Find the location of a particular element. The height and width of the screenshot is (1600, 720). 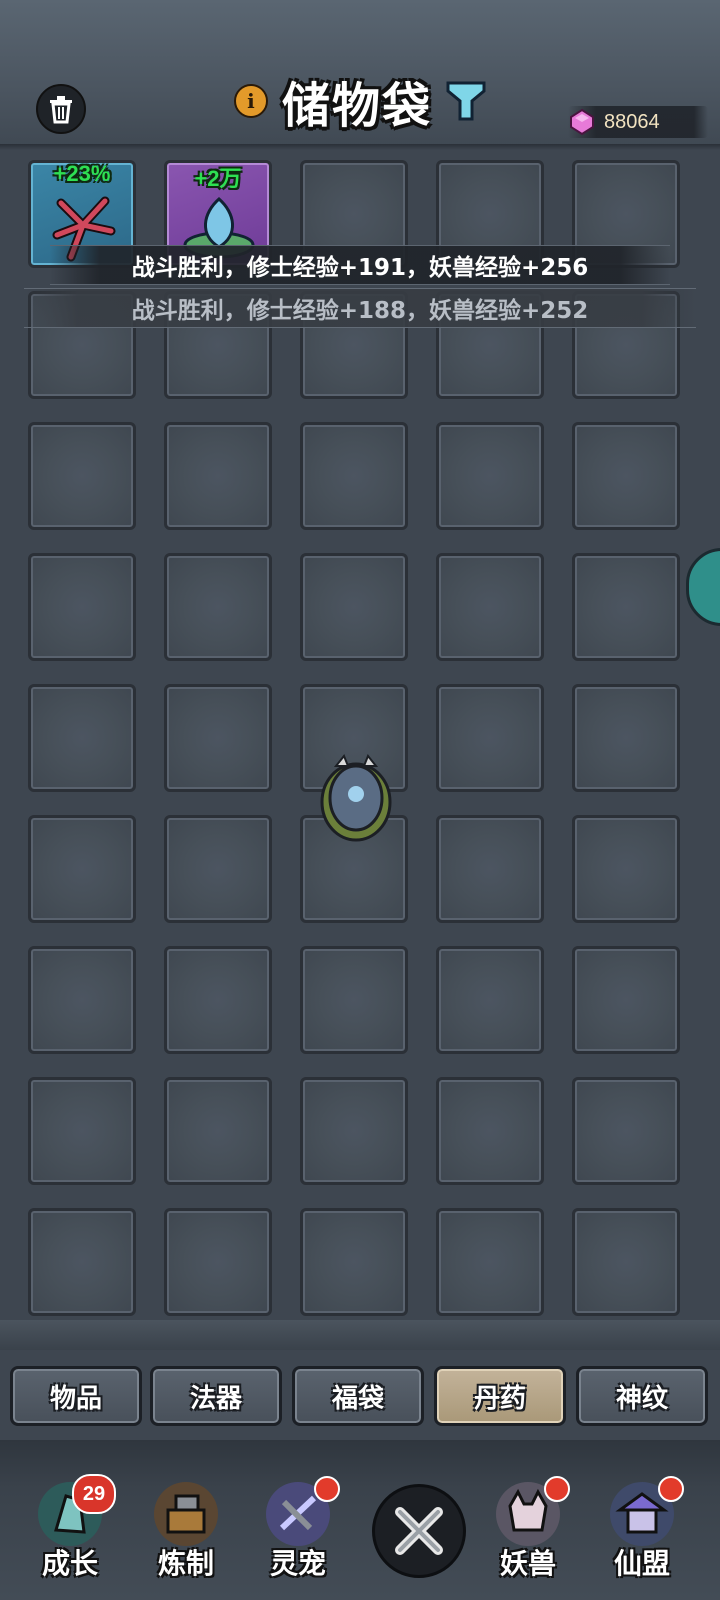

nav-growth: 29 成长 is located at coordinates (70, 1532).